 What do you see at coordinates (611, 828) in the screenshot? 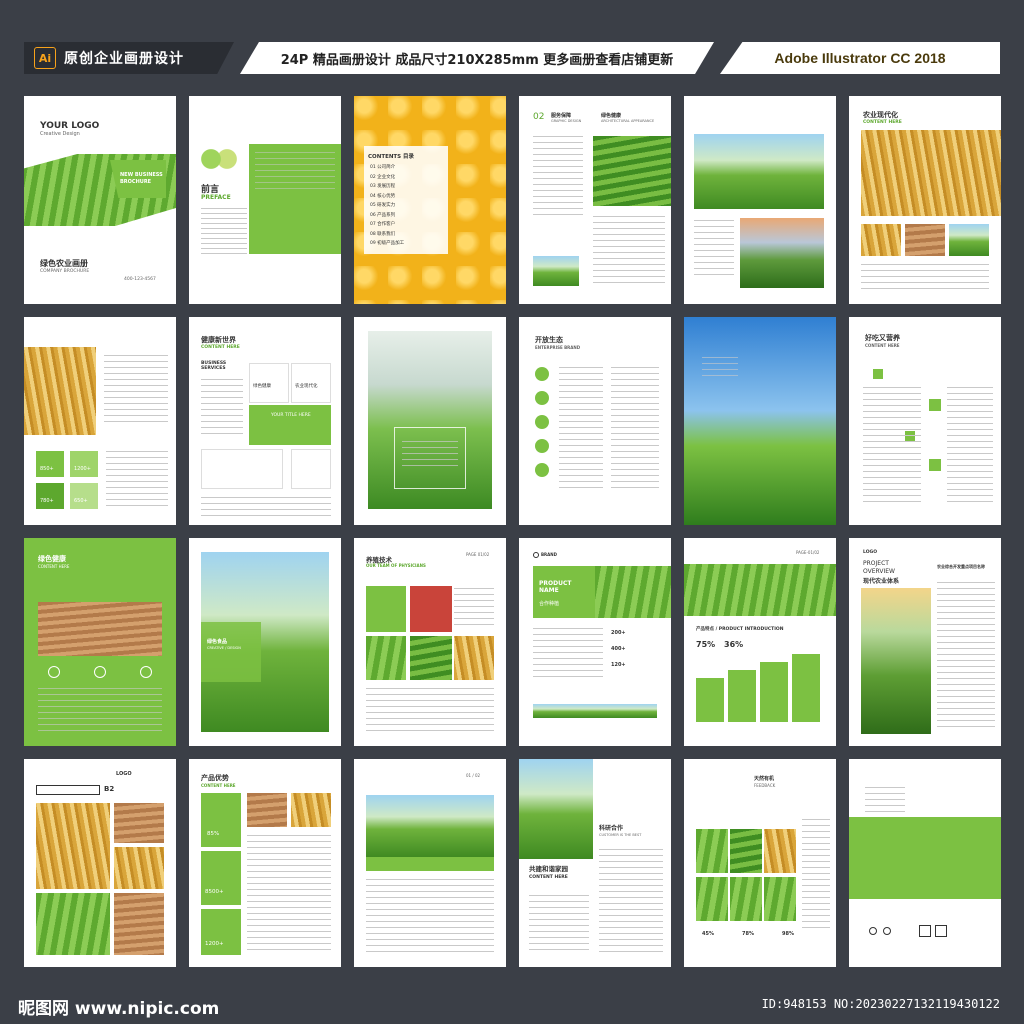
I see `harmony-side: 科研合作` at bounding box center [611, 828].